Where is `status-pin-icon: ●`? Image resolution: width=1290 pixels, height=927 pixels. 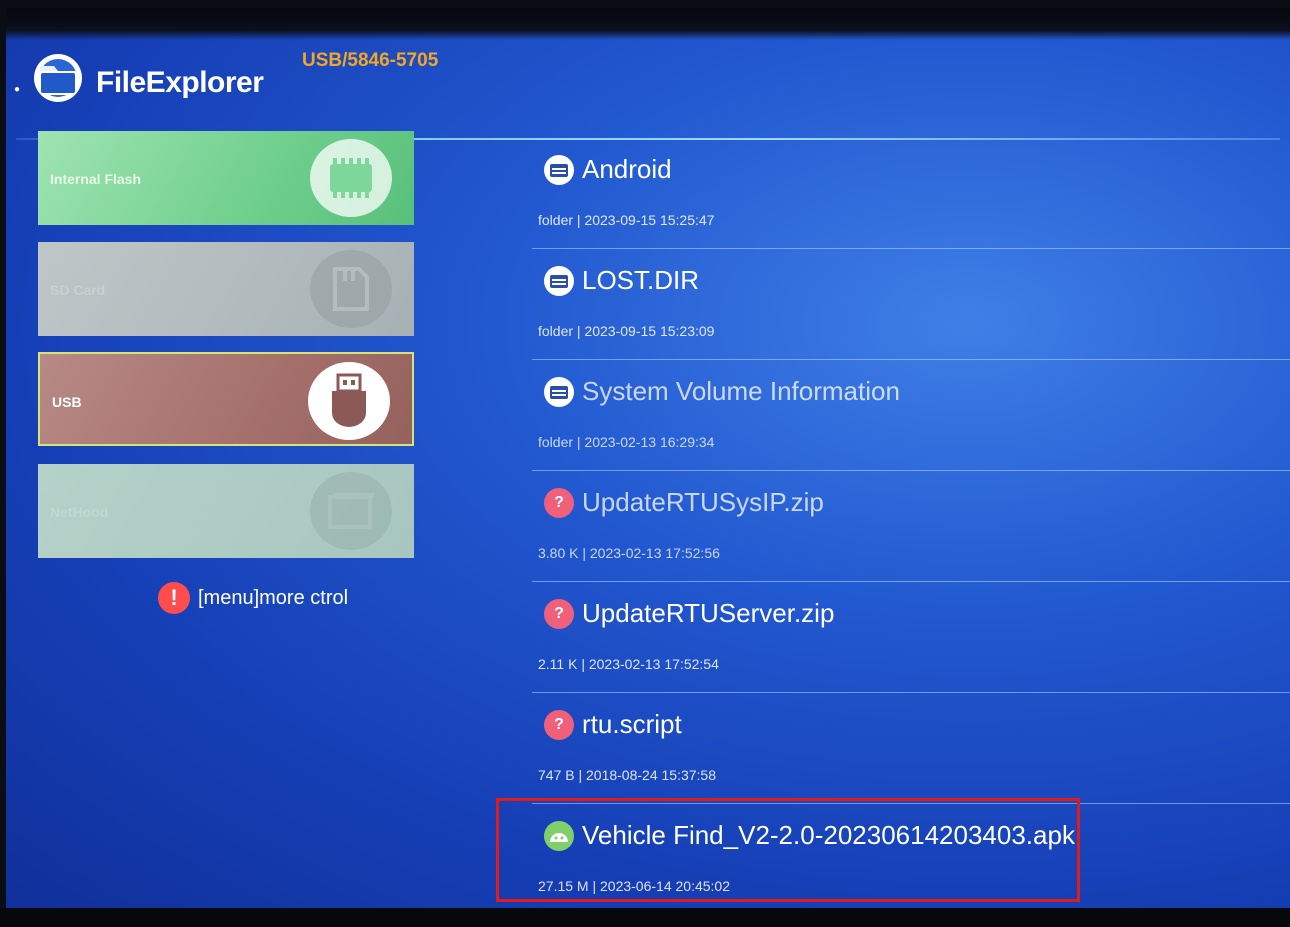 status-pin-icon: ● is located at coordinates (17, 89).